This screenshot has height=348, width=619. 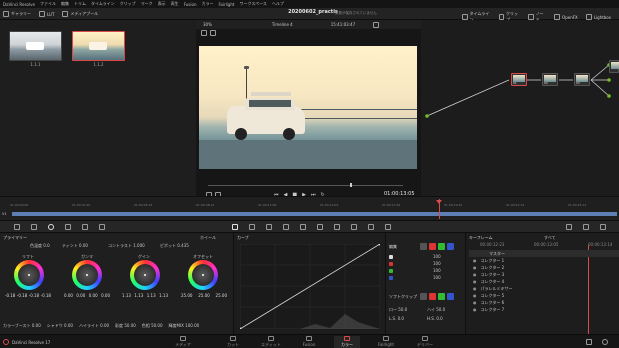 I want to click on keyframe-track: ● パラレルミキサー, so click(x=544, y=288).